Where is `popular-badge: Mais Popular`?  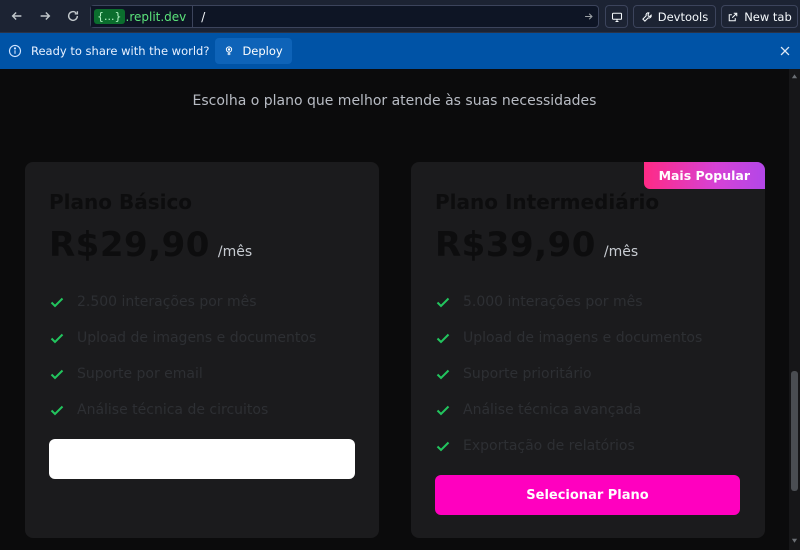 popular-badge: Mais Popular is located at coordinates (704, 175).